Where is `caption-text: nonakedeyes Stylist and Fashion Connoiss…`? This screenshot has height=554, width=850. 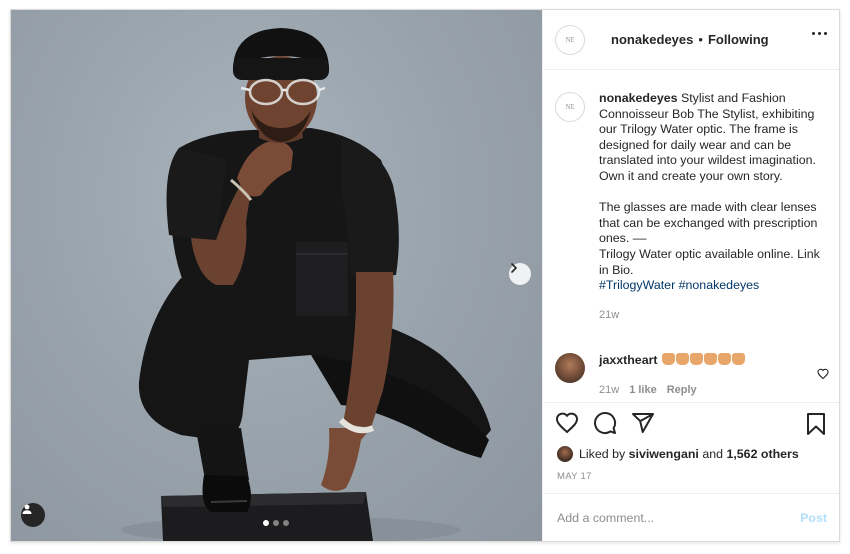
caption-text: nonakedeyes Stylist and Fashion Connoiss… is located at coordinates (715, 184).